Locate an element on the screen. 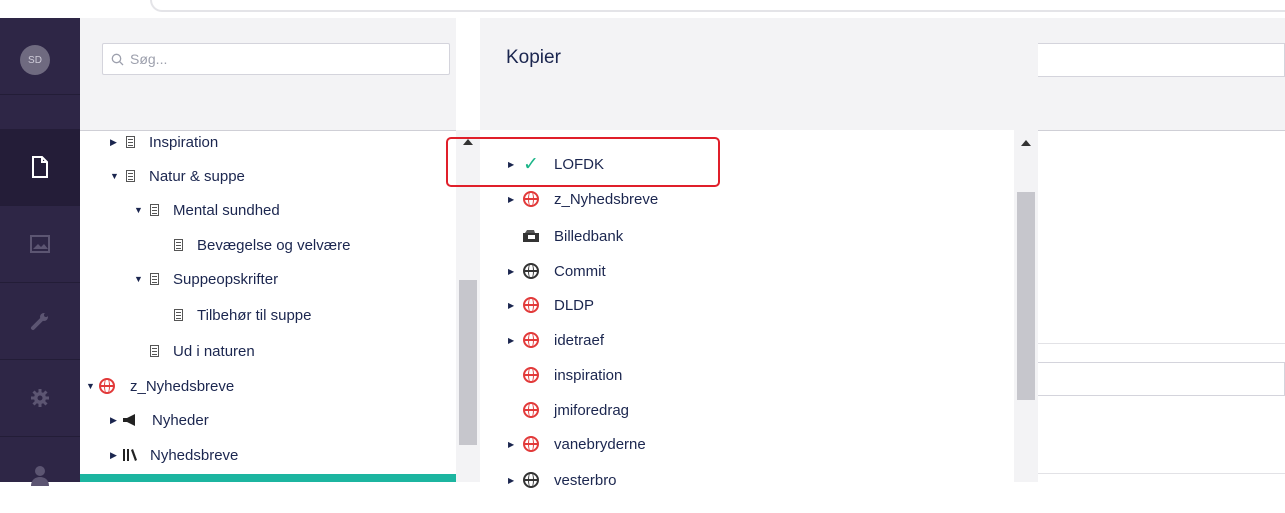 The height and width of the screenshot is (513, 1285). tree-node: ▶ Inspiration is located at coordinates (164, 142).